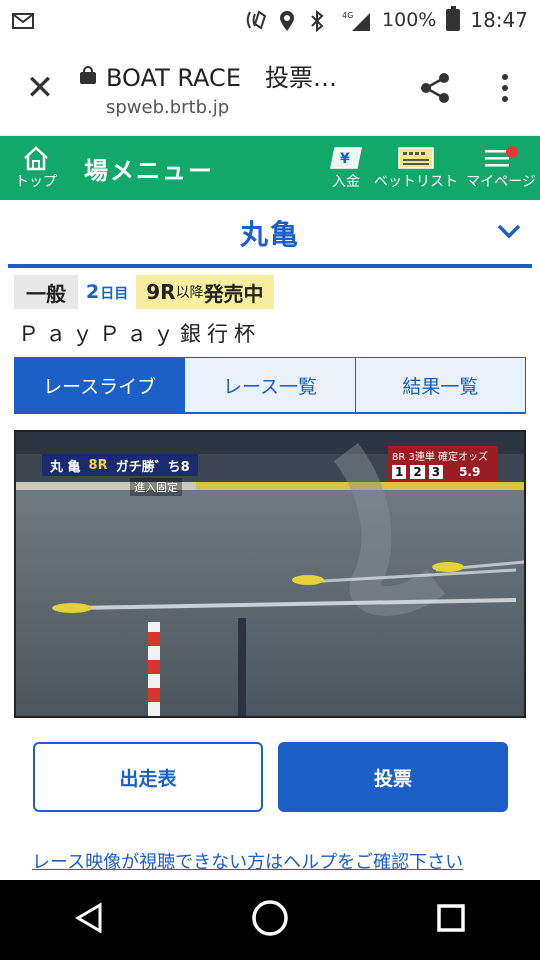 The image size is (540, 960). I want to click on menu-title: 場メニュー, so click(149, 170).